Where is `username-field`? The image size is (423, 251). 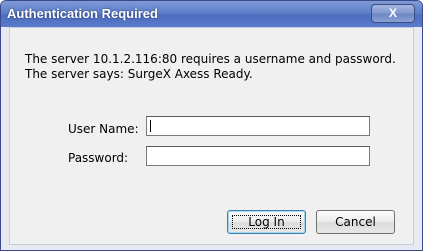 username-field is located at coordinates (258, 126).